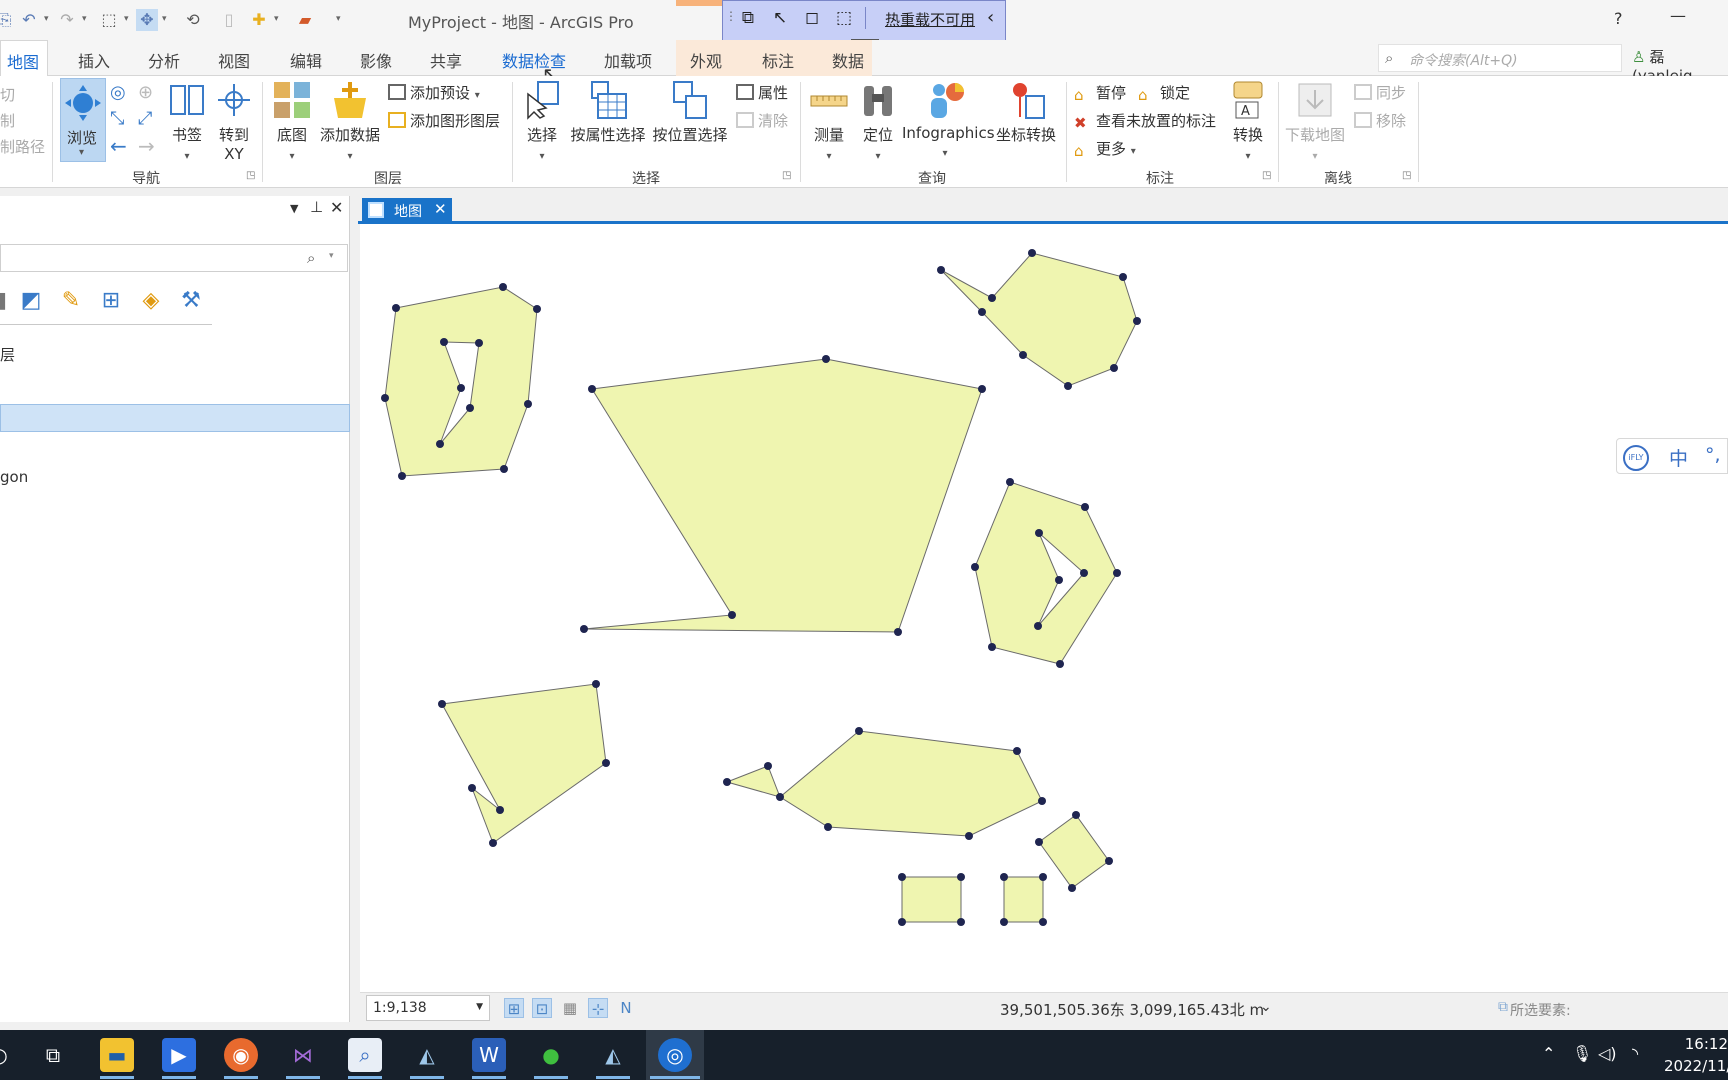 The height and width of the screenshot is (1080, 1728). Describe the element at coordinates (570, 1008) in the screenshot. I see `grid-icon: ▦` at that location.